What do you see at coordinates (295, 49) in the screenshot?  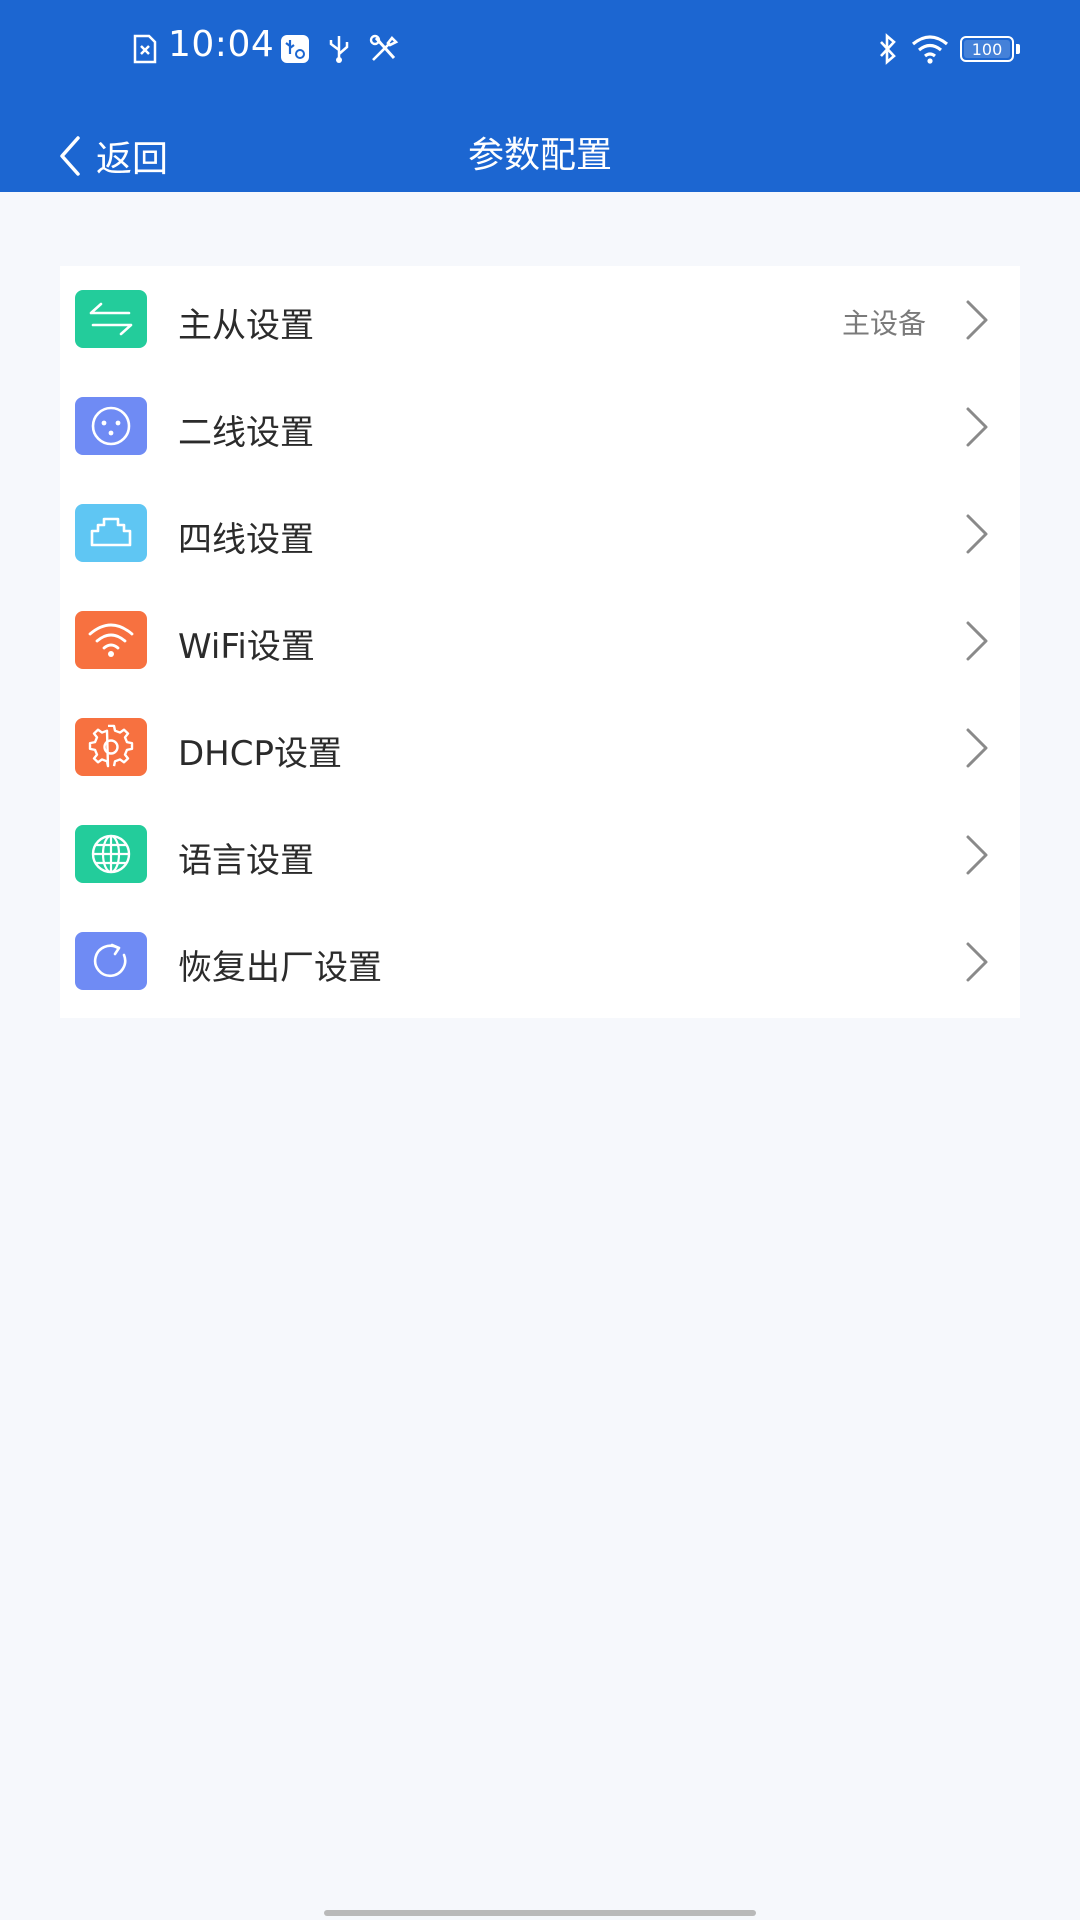 I see `usb-debug-icon` at bounding box center [295, 49].